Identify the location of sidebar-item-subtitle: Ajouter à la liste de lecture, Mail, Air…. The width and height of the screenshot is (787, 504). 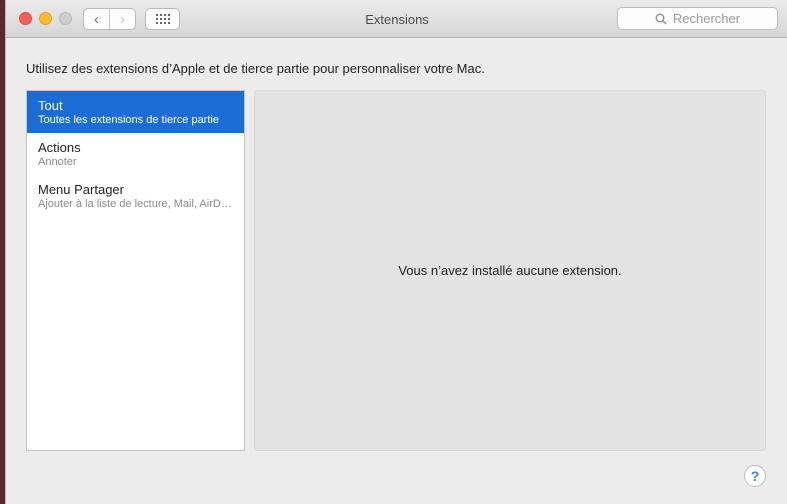
(135, 204).